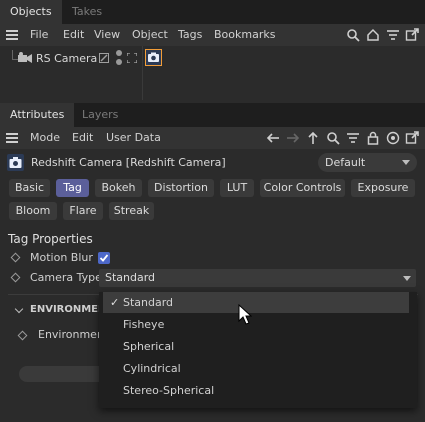  Describe the element at coordinates (130, 277) in the screenshot. I see `camera-type-value: Standard` at that location.